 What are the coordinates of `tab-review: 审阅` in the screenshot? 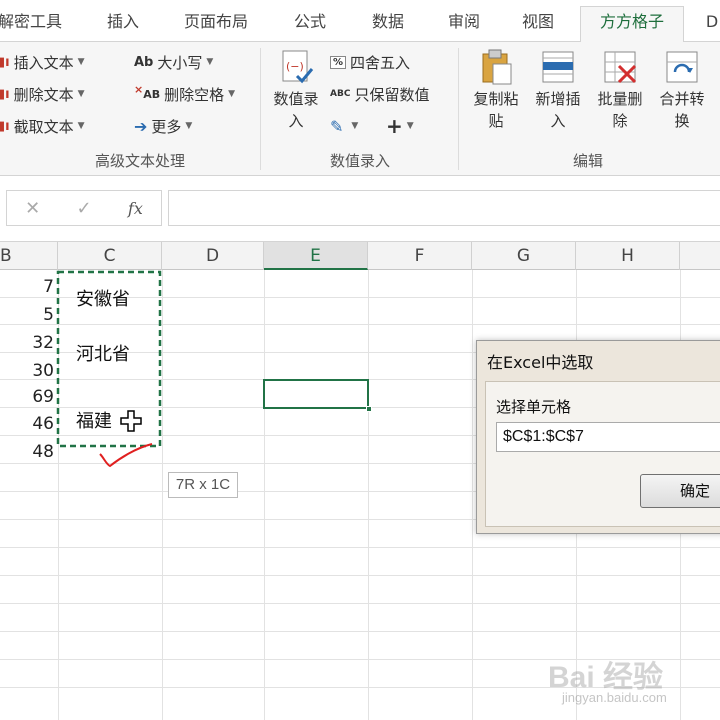 It's located at (464, 22).